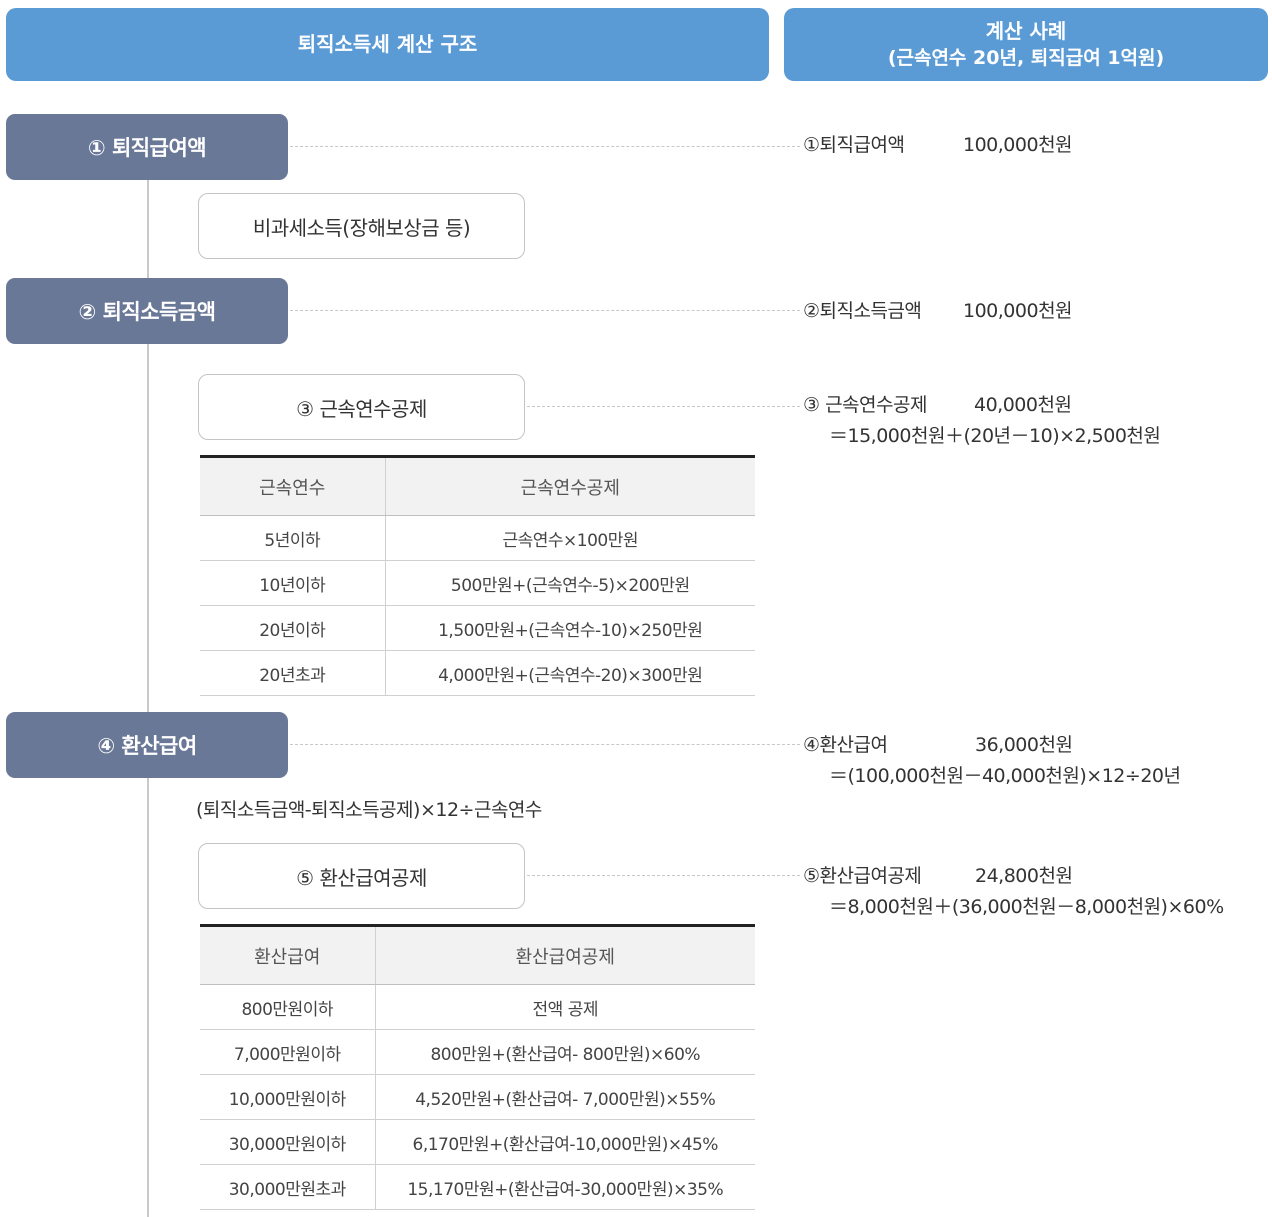  Describe the element at coordinates (1026, 44) in the screenshot. I see `example-header: 계산 사례 (근속연수 20년, 퇴직급여 1억원)` at that location.